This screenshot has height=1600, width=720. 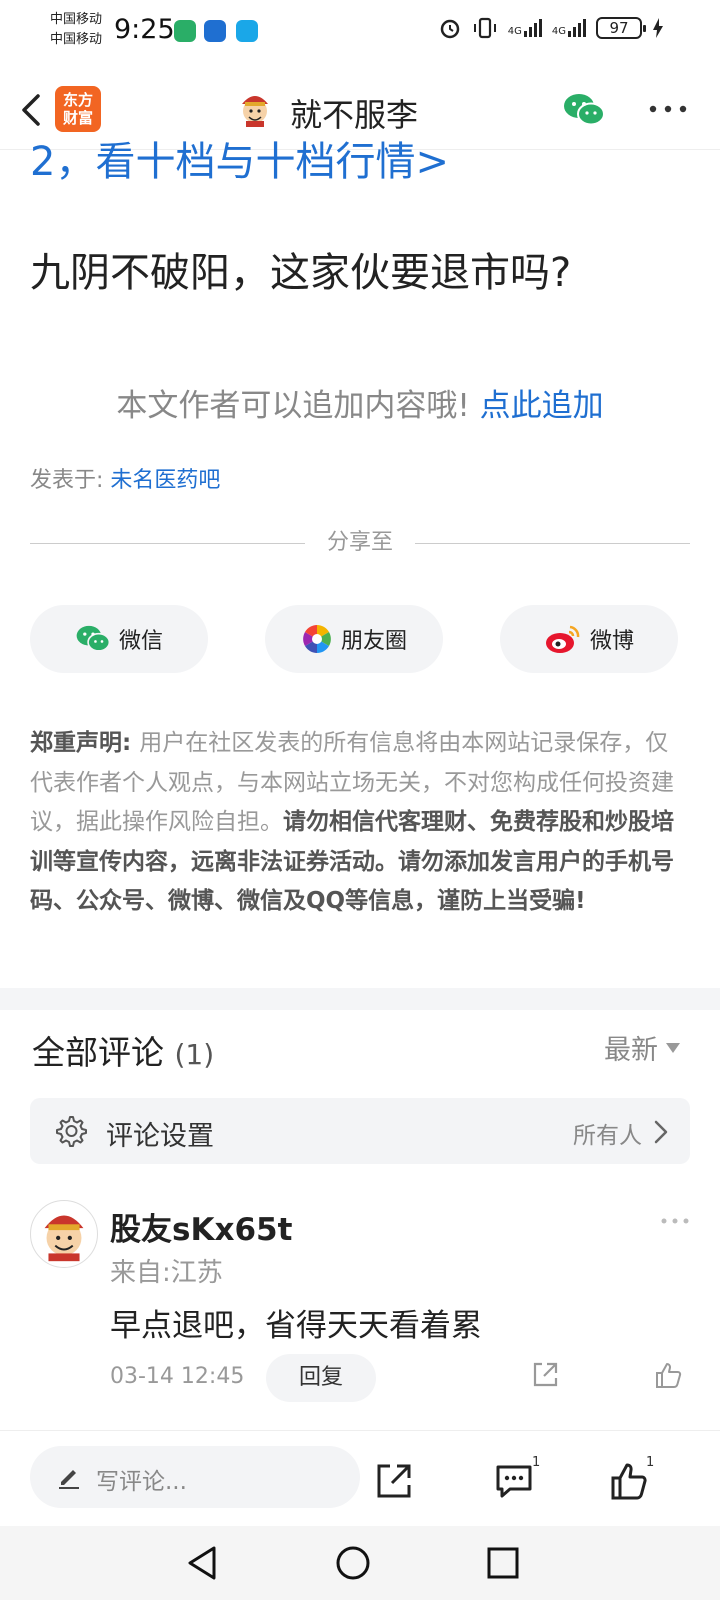 What do you see at coordinates (215, 31) in the screenshot?
I see `puzzle-notification-icon` at bounding box center [215, 31].